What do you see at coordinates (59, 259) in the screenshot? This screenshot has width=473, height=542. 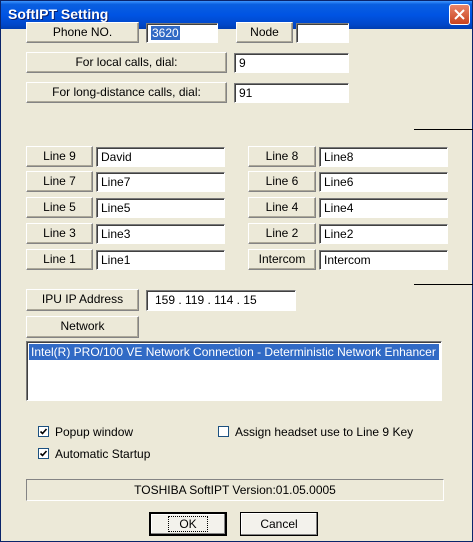 I see `line1-label: Line 1` at bounding box center [59, 259].